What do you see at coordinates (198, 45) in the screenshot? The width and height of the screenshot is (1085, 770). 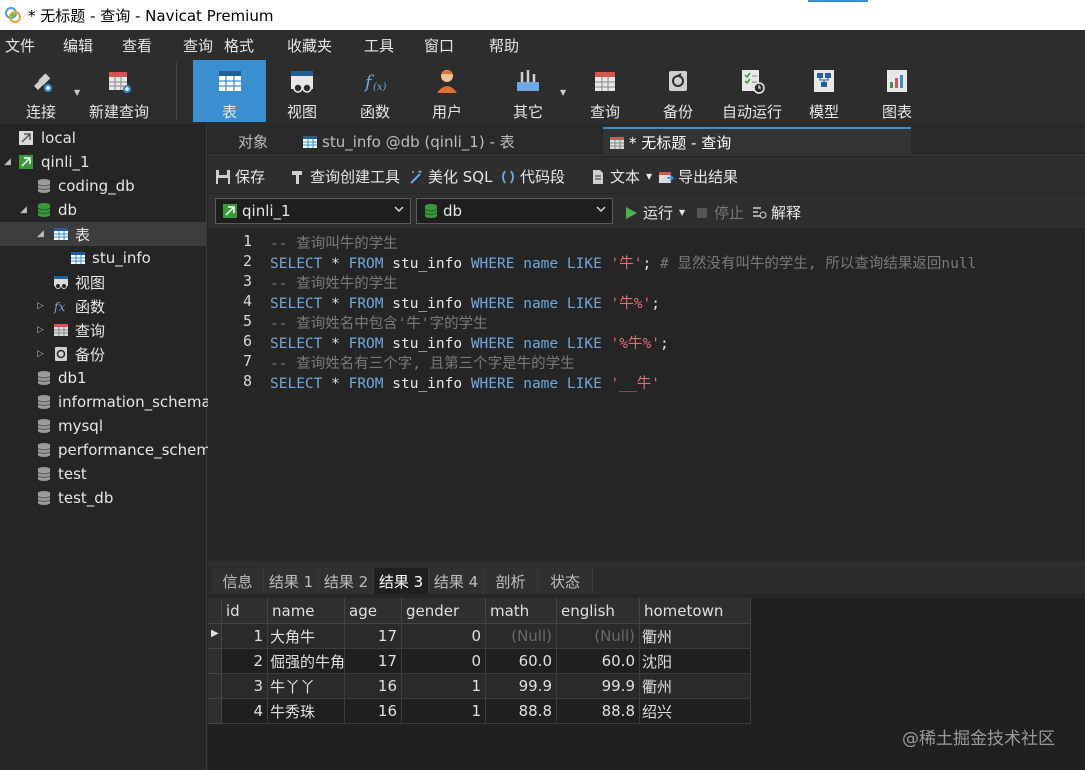 I see `menu-query: 查询` at bounding box center [198, 45].